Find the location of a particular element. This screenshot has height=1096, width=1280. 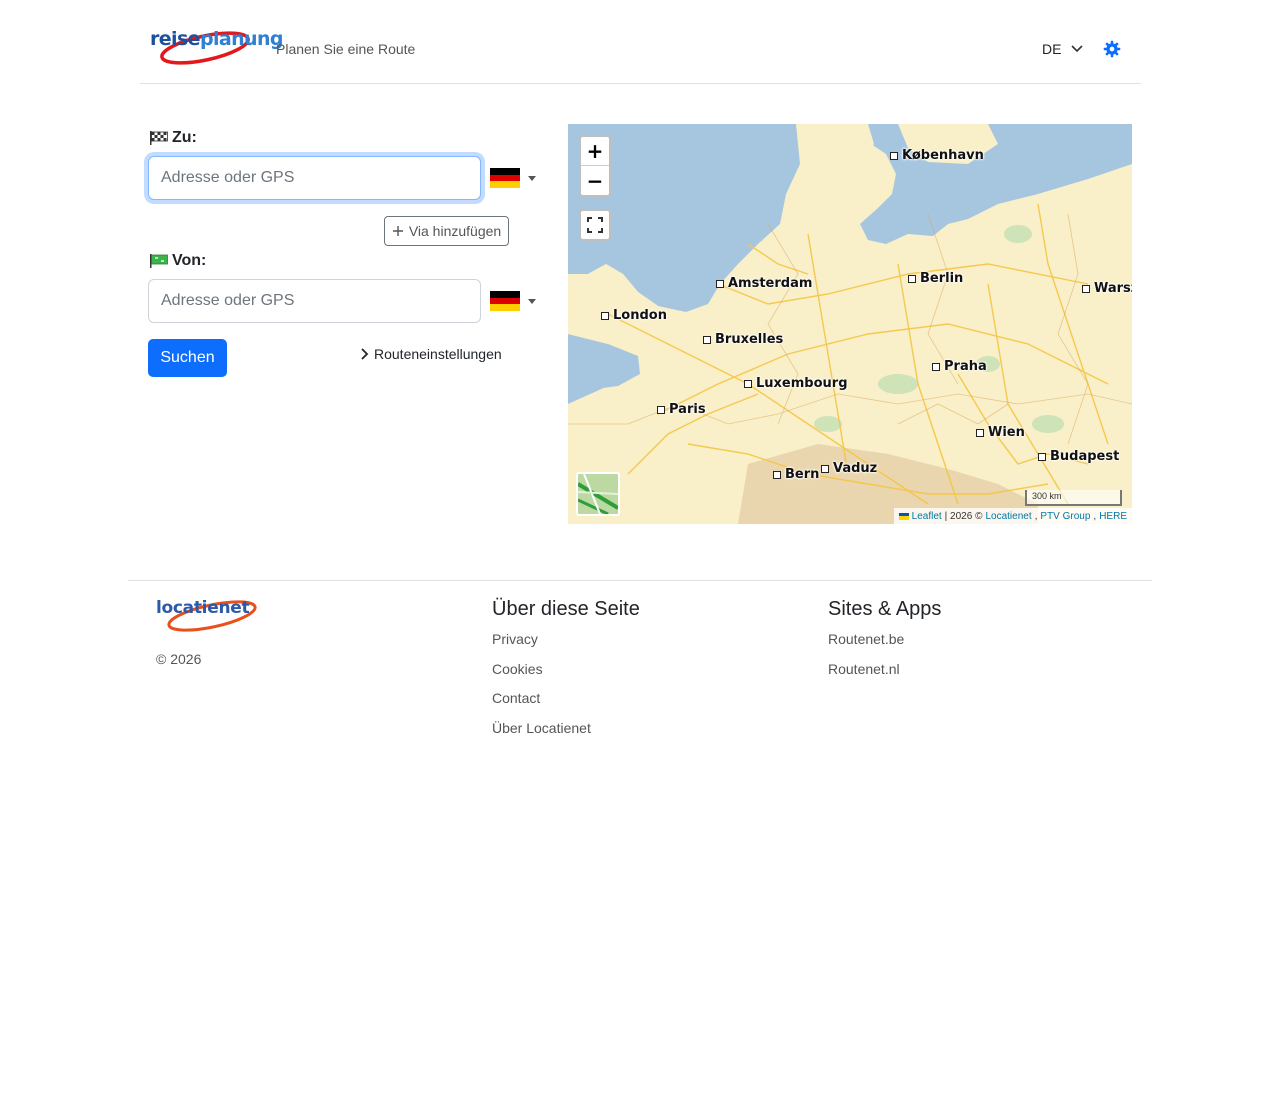

gear-icon is located at coordinates (1112, 49).